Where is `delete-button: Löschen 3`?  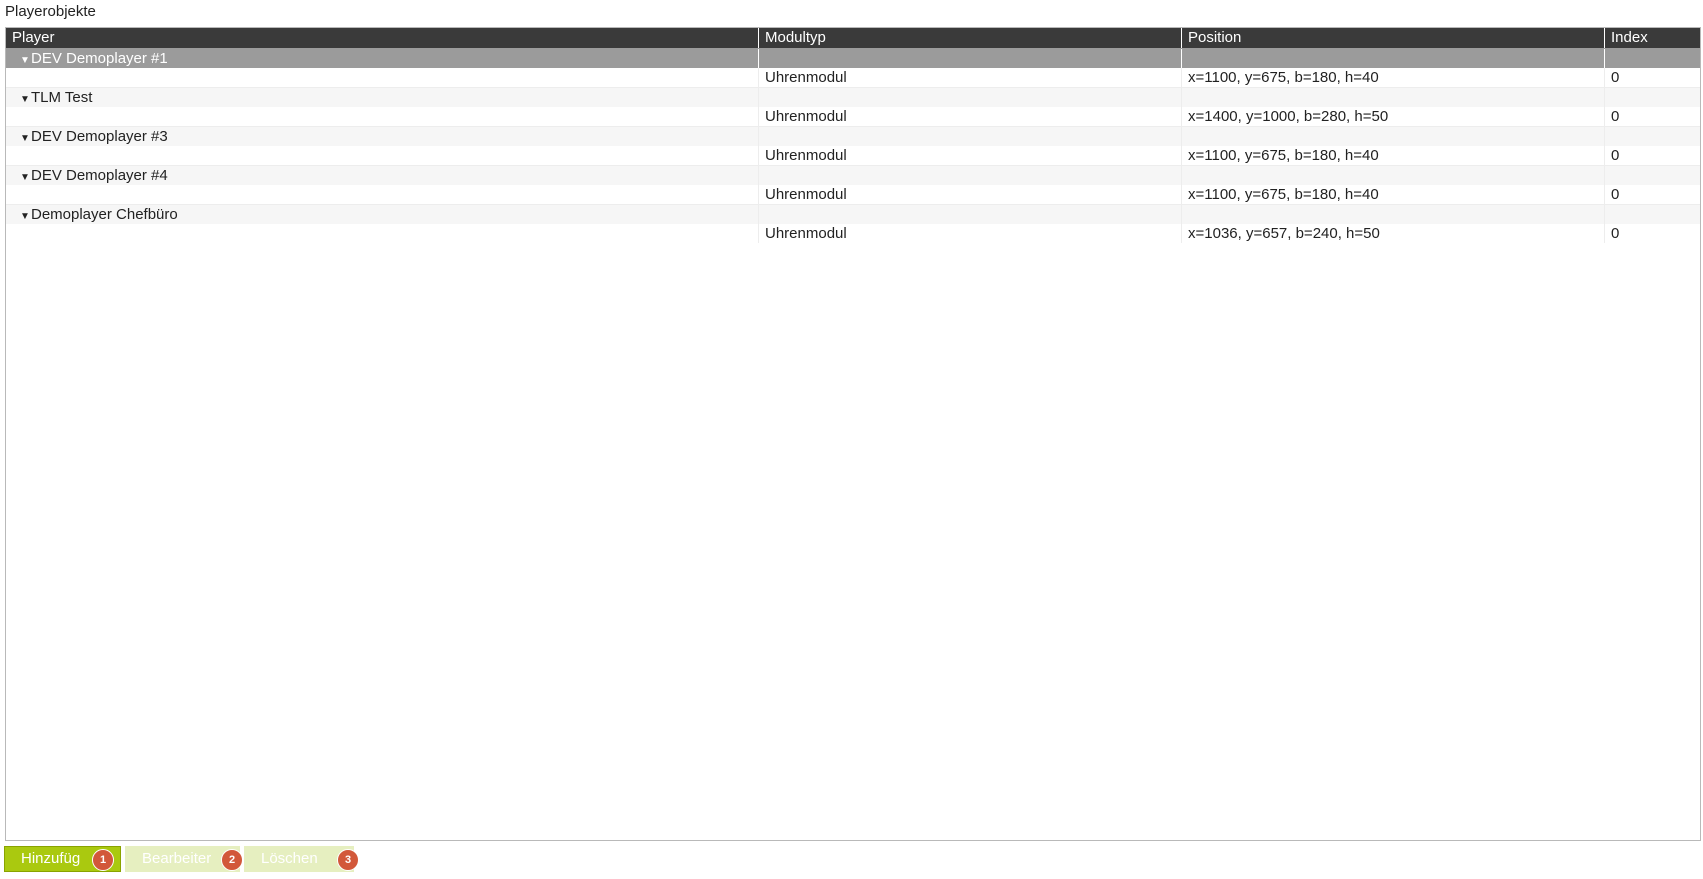
delete-button: Löschen 3 is located at coordinates (301, 859).